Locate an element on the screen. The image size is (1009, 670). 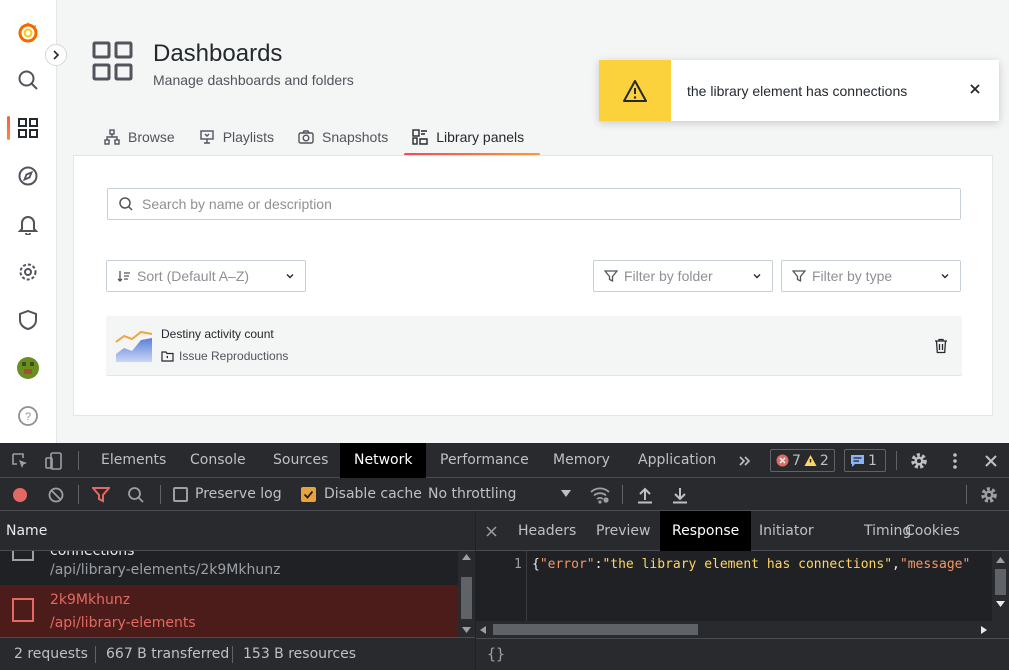
trash-icon is located at coordinates (941, 346).